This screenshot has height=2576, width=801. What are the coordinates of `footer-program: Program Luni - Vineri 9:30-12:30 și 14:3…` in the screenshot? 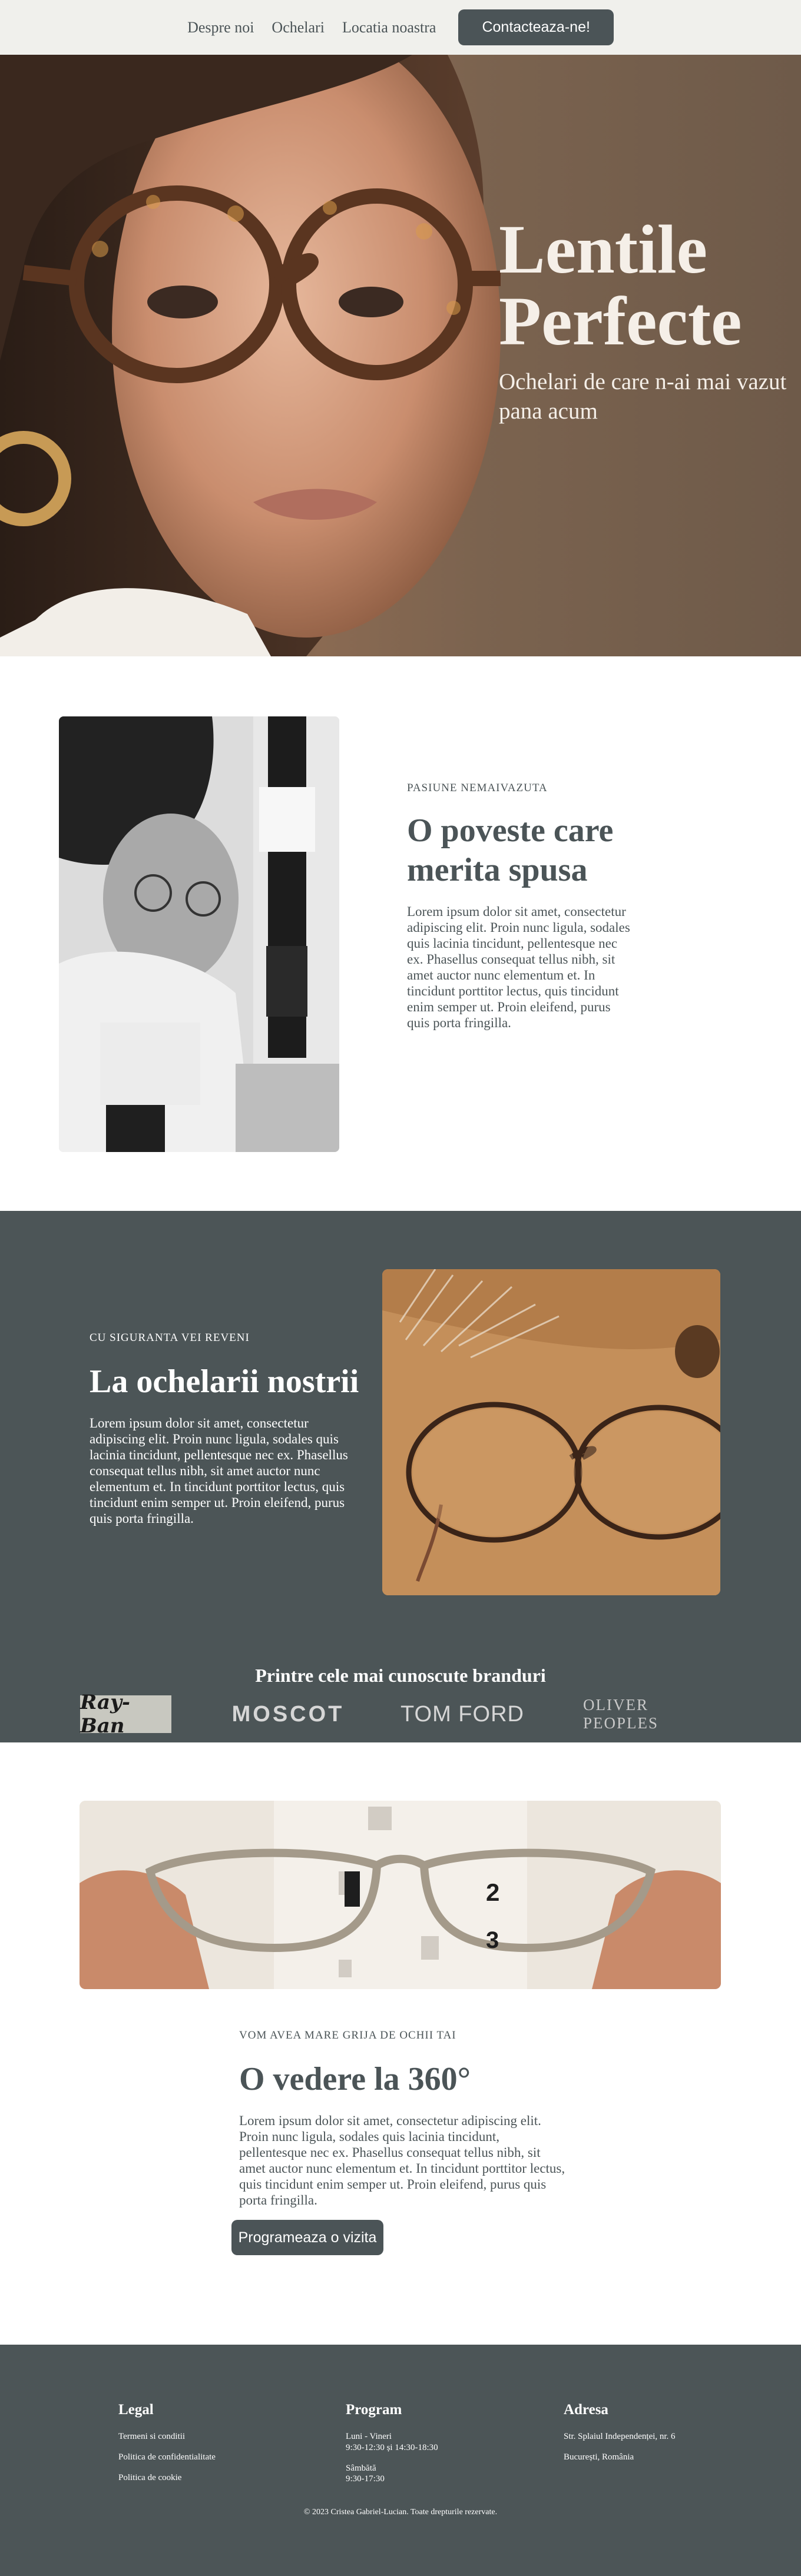 It's located at (392, 2448).